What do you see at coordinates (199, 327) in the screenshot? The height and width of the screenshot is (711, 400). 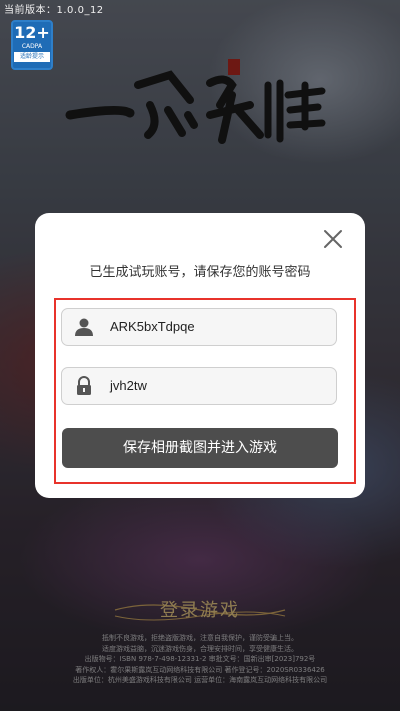 I see `account-field: ARK5bxTdpqe` at bounding box center [199, 327].